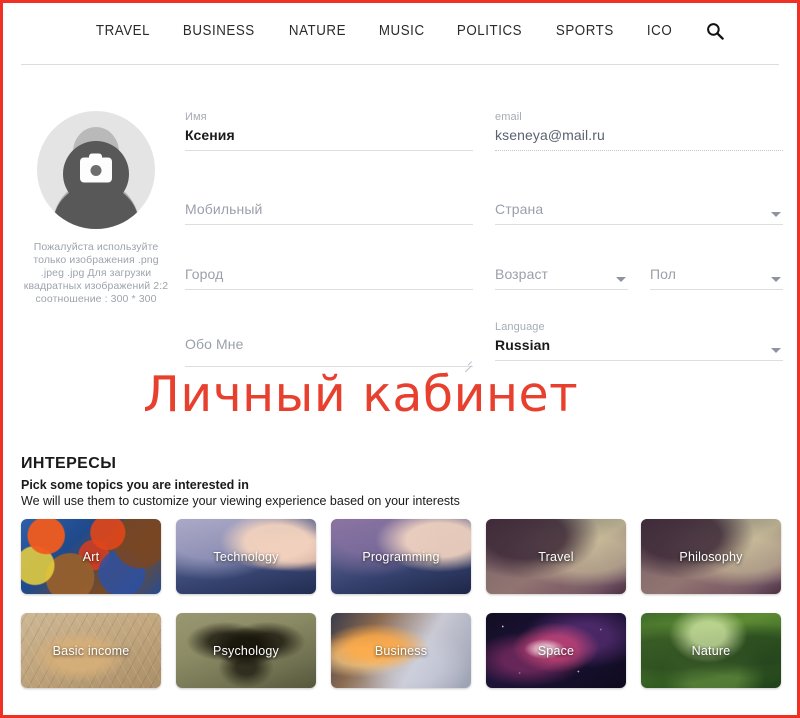 This screenshot has width=800, height=718. I want to click on interest-card-label: Technology, so click(246, 556).